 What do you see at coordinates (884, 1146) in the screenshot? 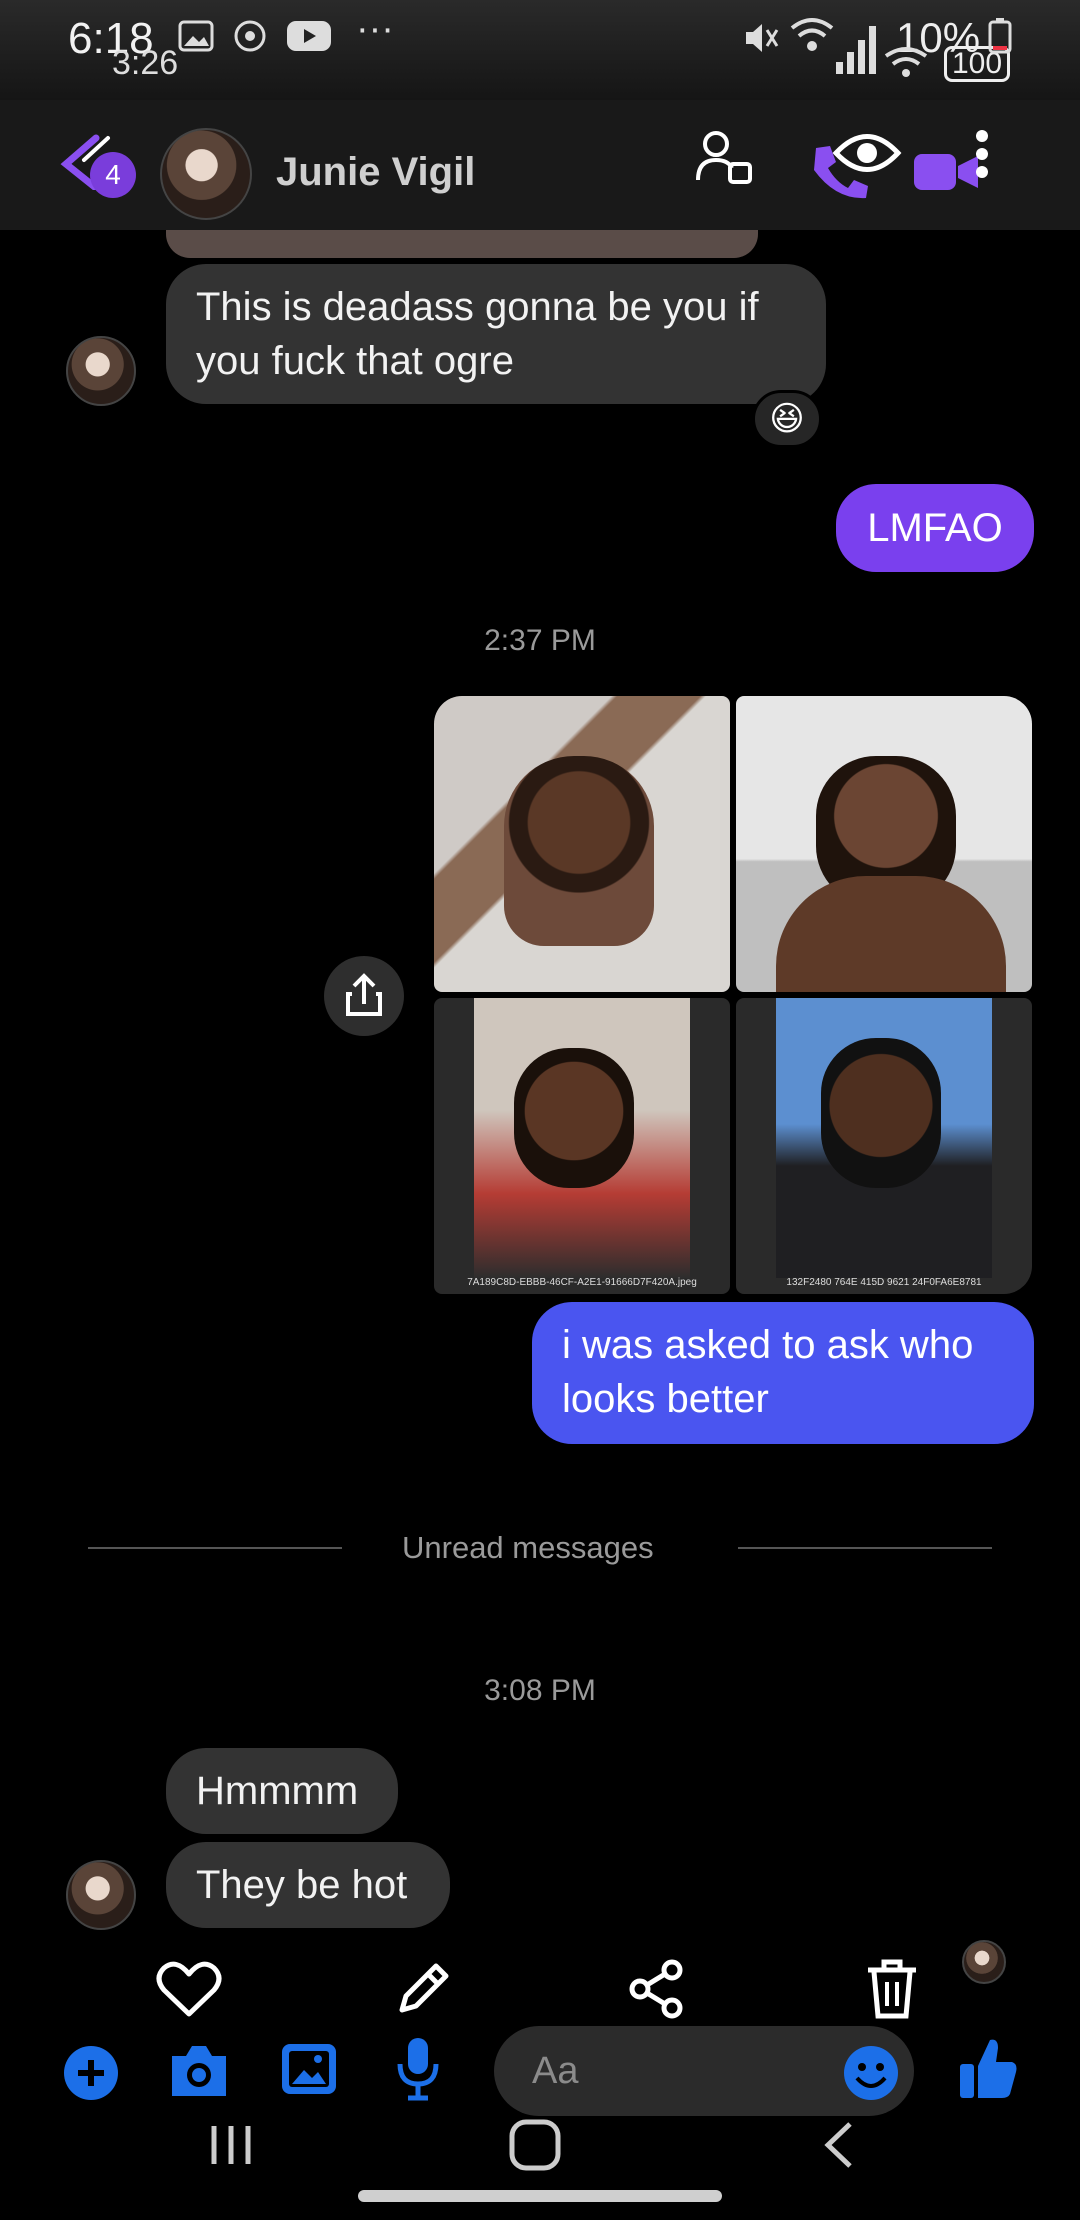
I see `photo-attachment: 132F2480 764E 415D 9621 24F0FA6E8781` at bounding box center [884, 1146].